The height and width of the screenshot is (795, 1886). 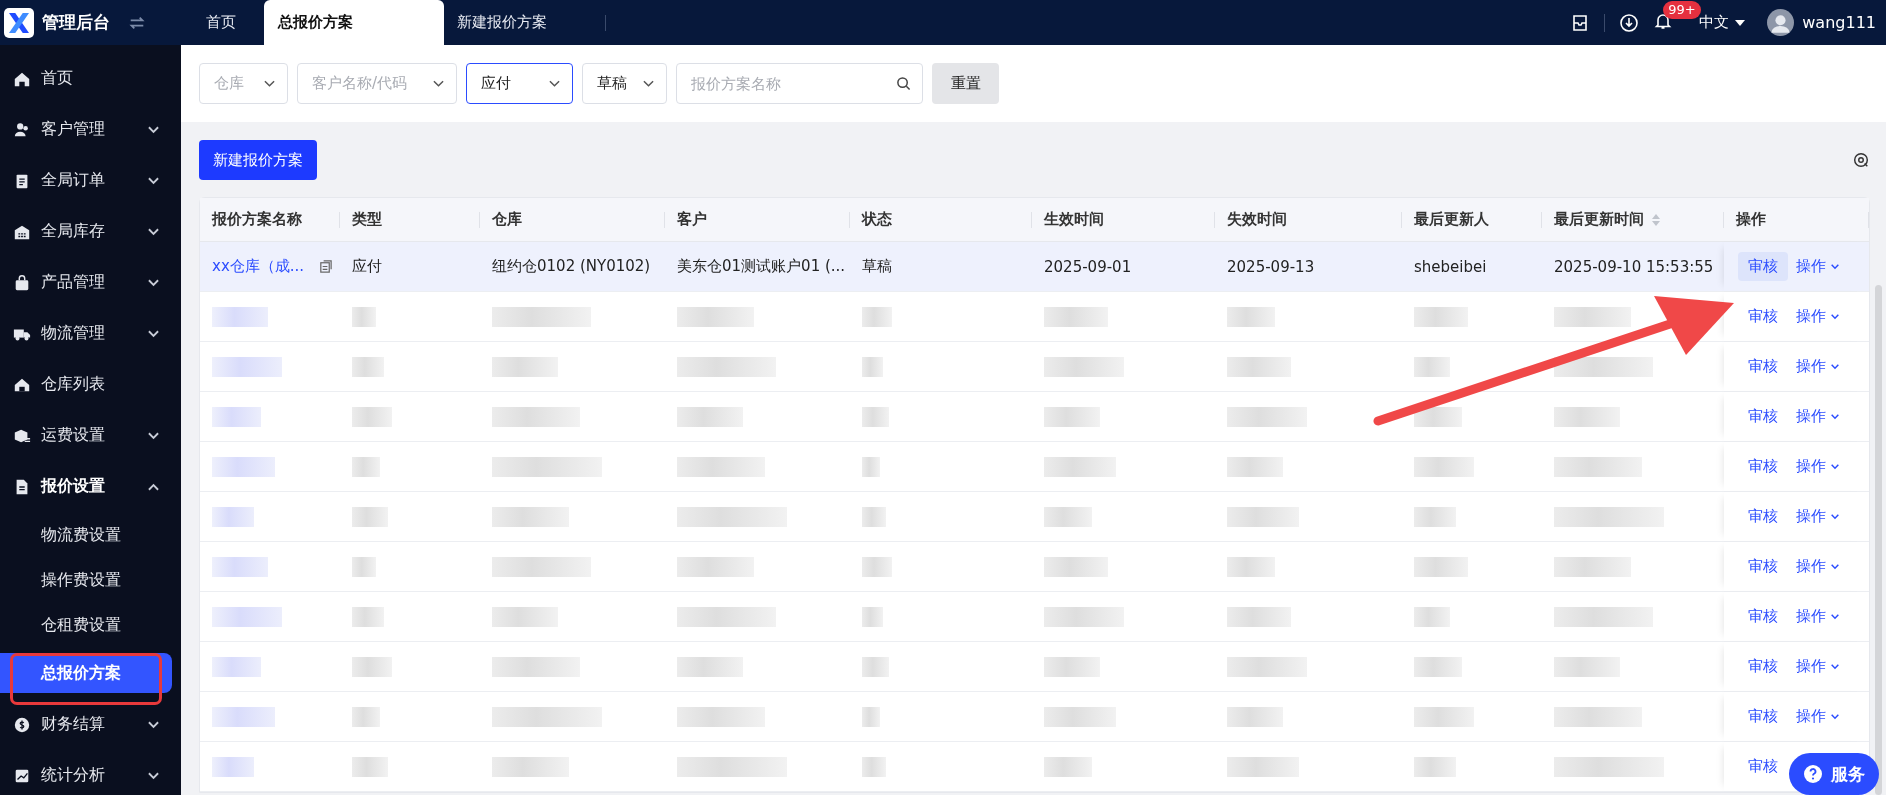 What do you see at coordinates (90, 282) in the screenshot?
I see `sidebar-item: 产品管理` at bounding box center [90, 282].